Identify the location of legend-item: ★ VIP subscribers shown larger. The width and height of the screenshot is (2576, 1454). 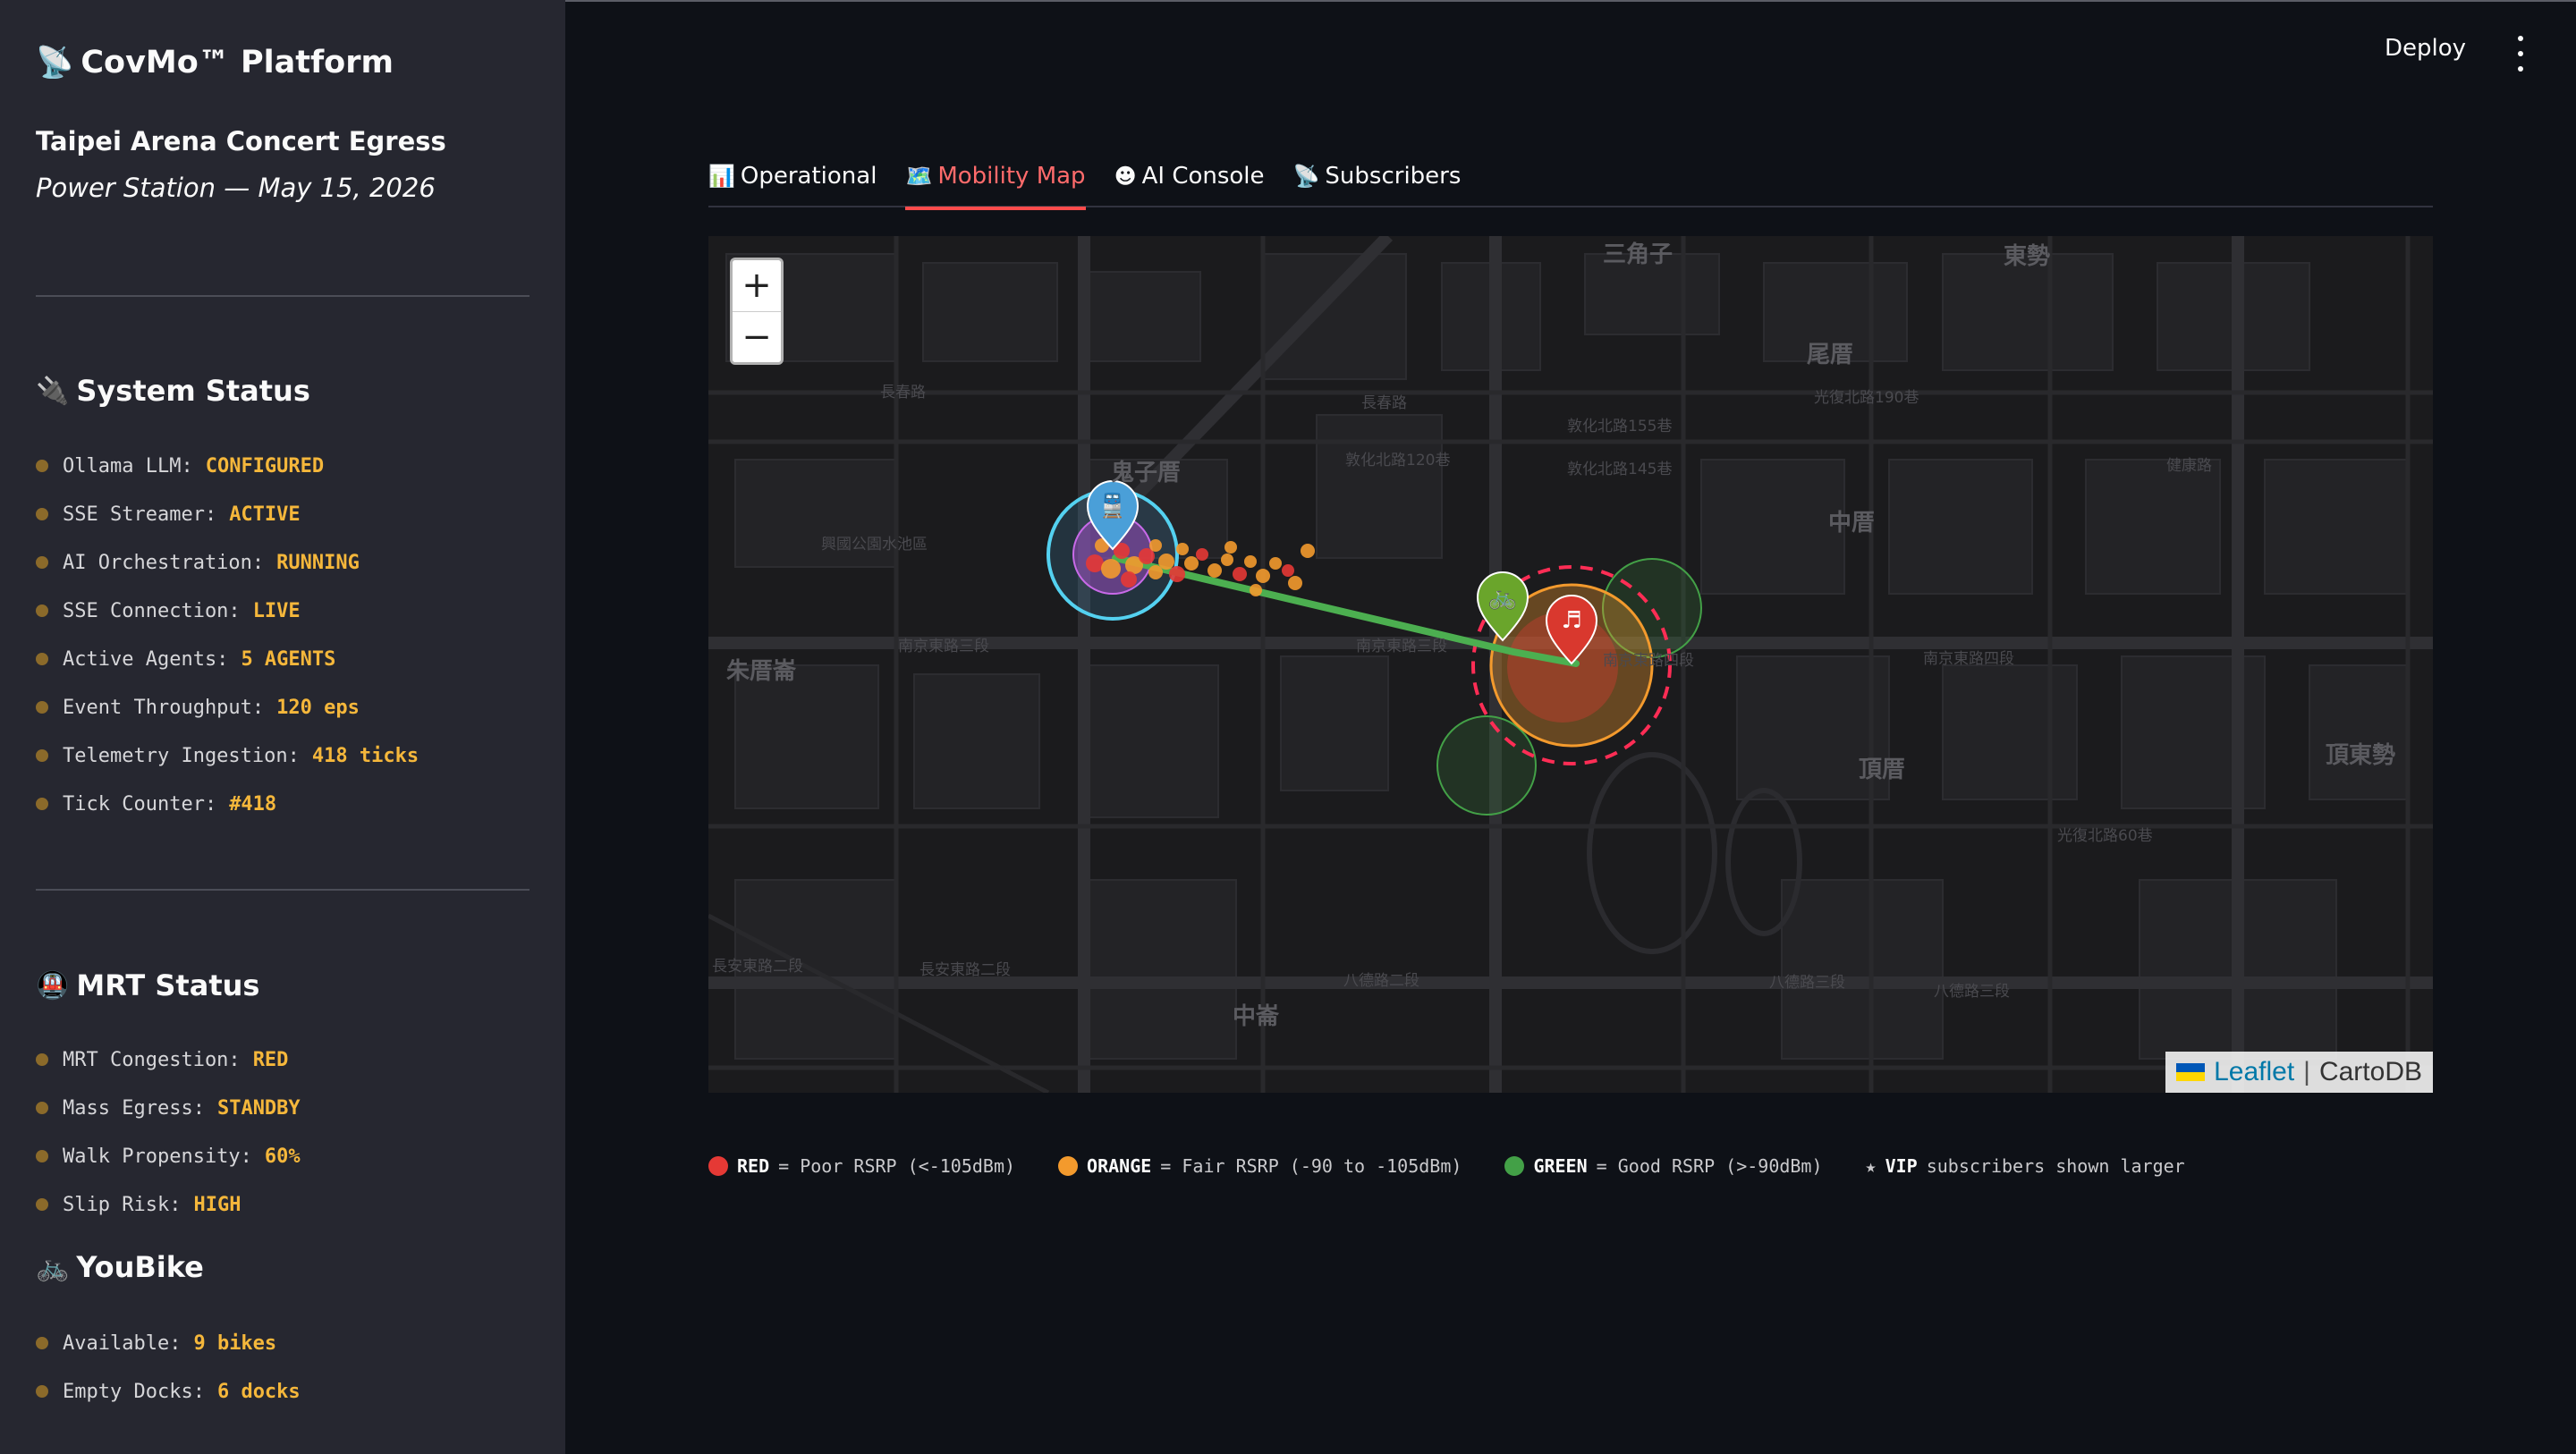
(2025, 1166).